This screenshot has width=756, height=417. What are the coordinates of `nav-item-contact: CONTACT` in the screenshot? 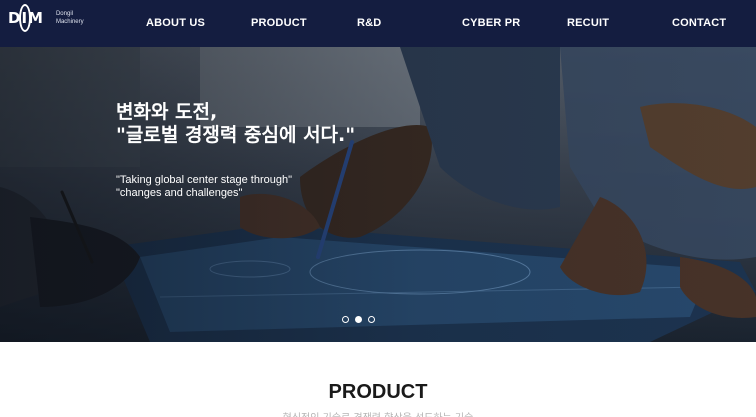 It's located at (699, 23).